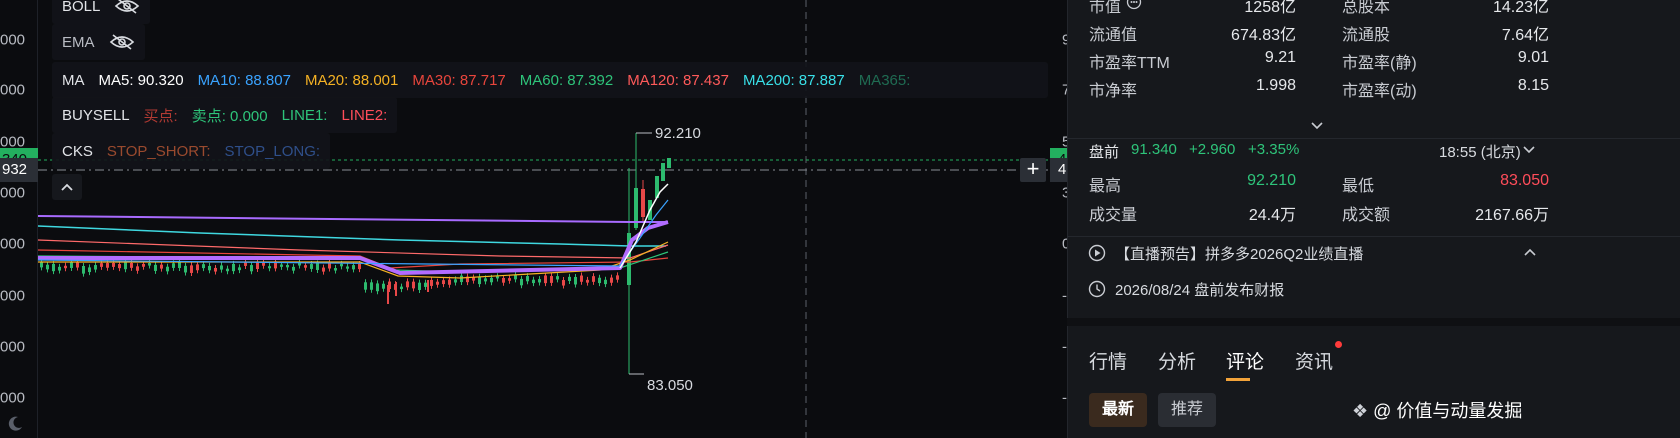  Describe the element at coordinates (81, 7) in the screenshot. I see `indicator-name-boll: BOLL` at that location.